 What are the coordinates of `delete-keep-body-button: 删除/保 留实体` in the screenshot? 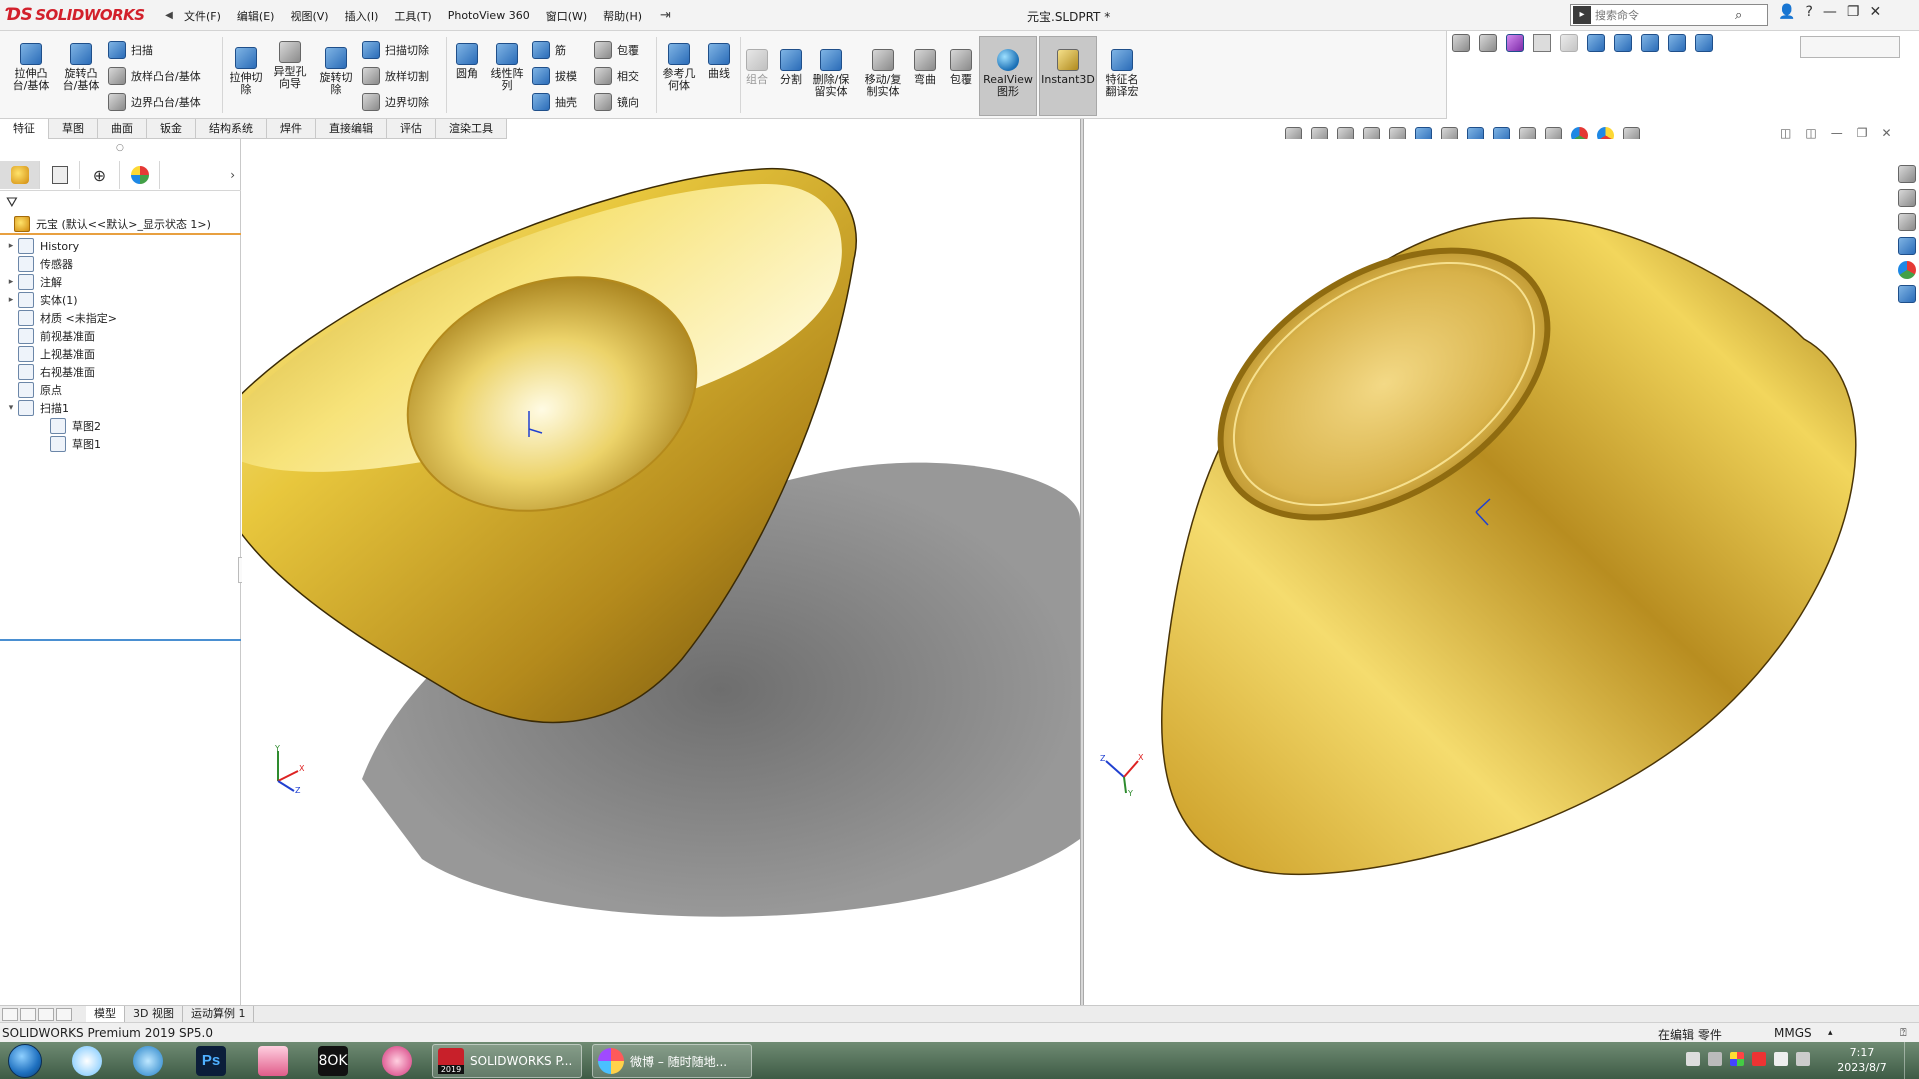 It's located at (831, 73).